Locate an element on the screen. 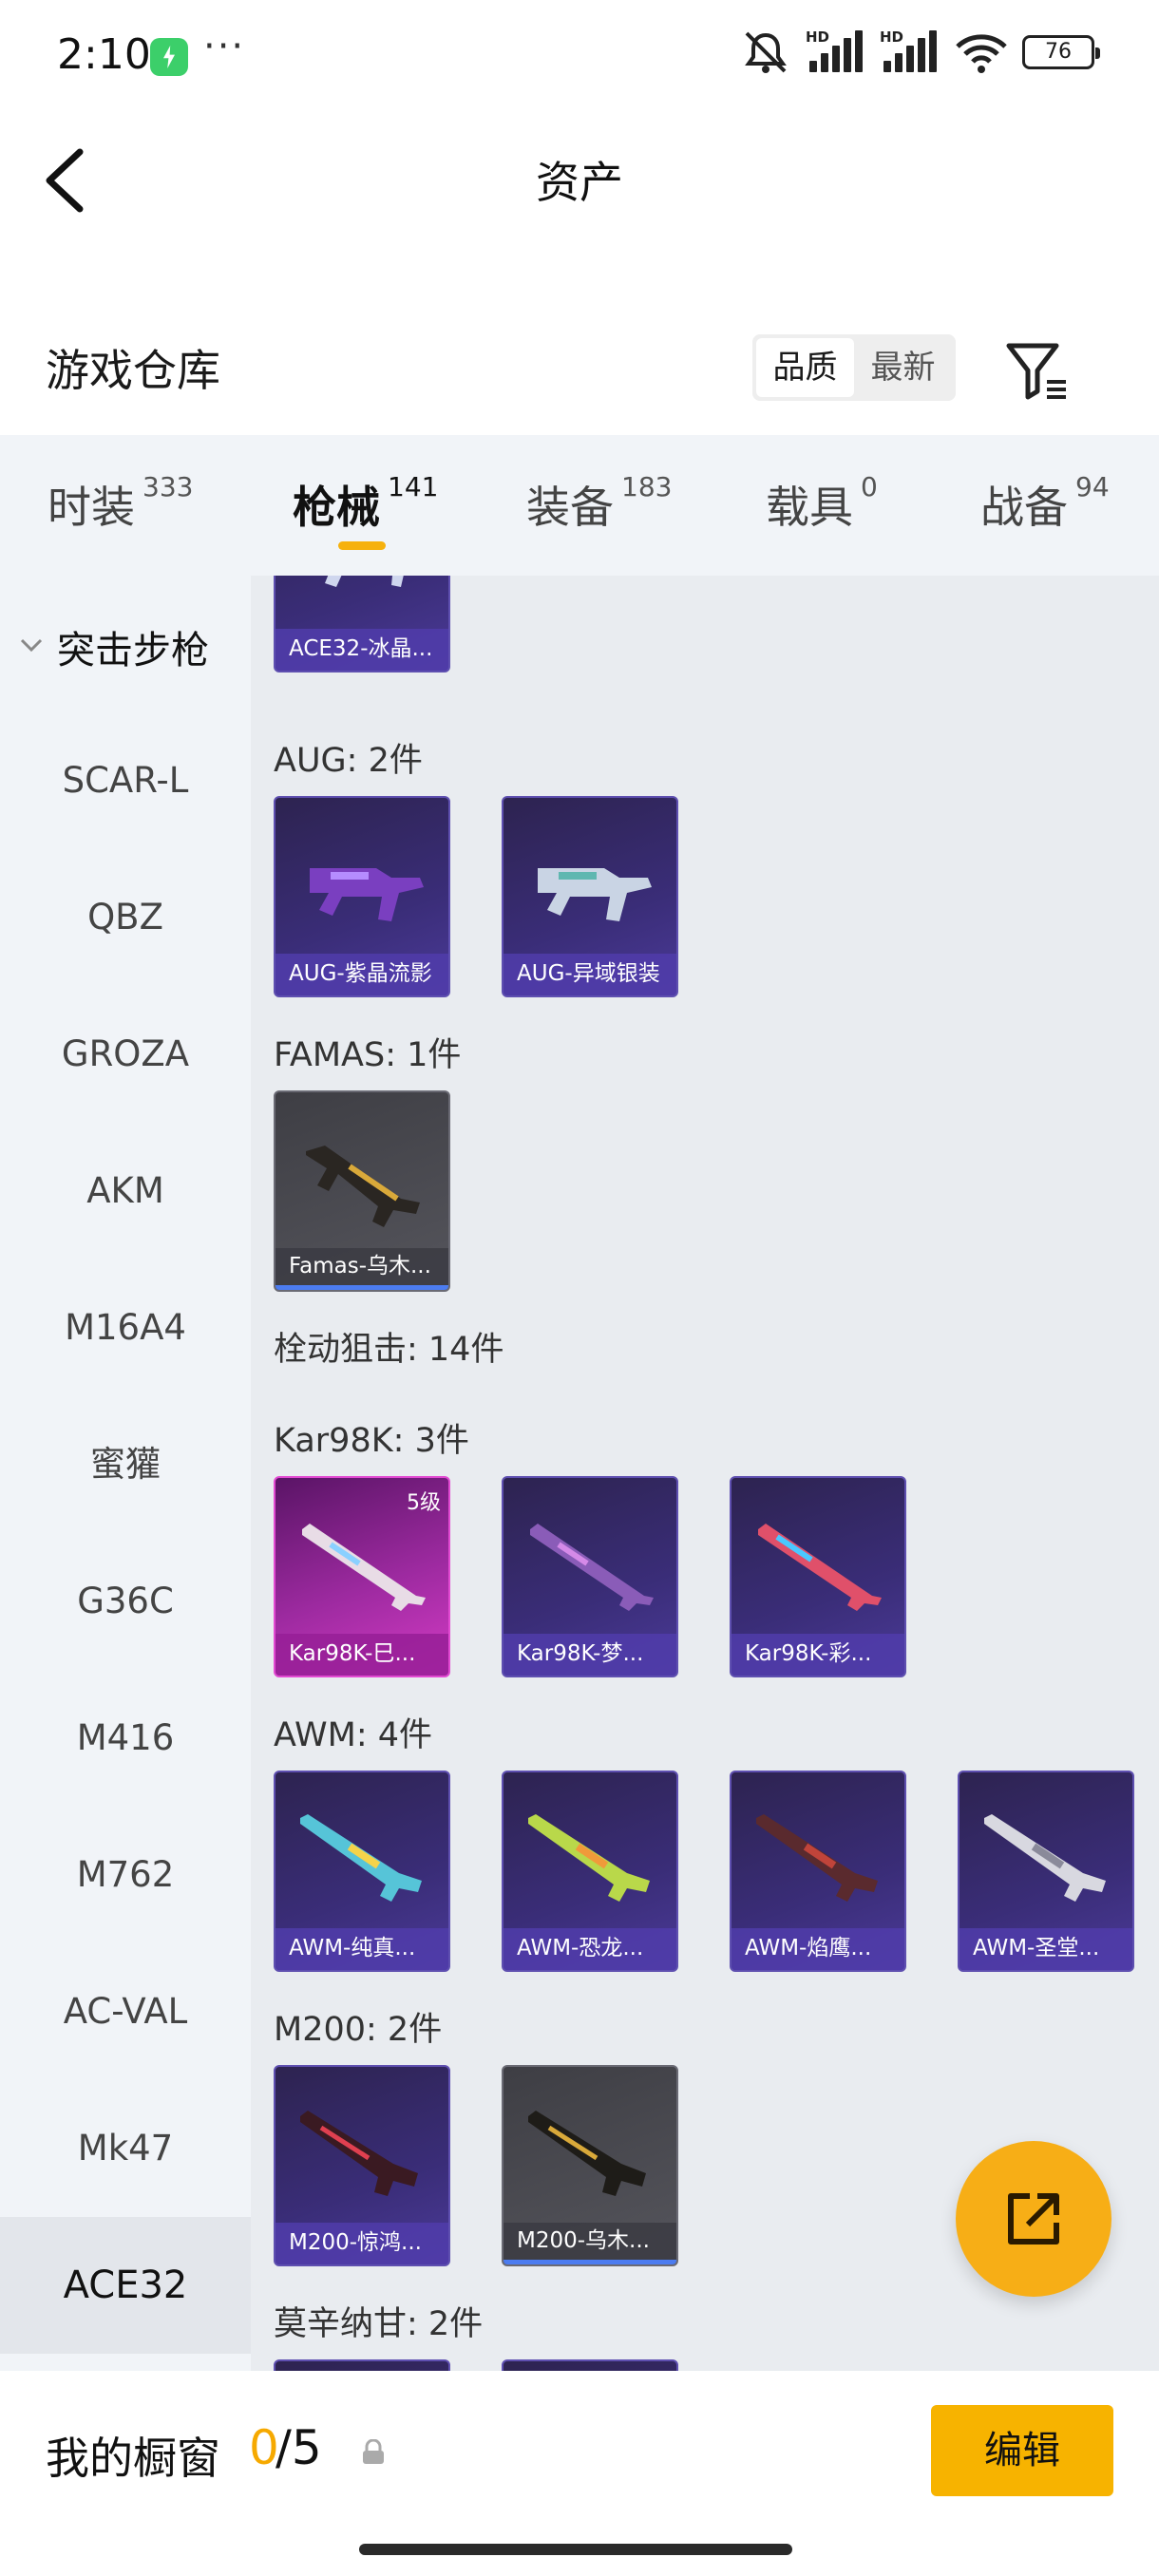  sidebar-item-m416: M416 is located at coordinates (125, 1738).